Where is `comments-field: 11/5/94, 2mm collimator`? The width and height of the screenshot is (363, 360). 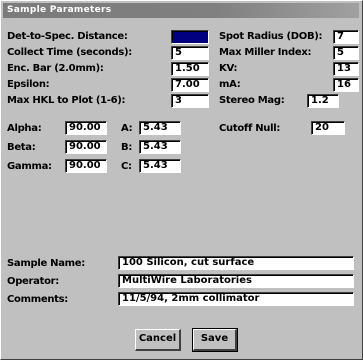
comments-field: 11/5/94, 2mm collimator is located at coordinates (236, 299).